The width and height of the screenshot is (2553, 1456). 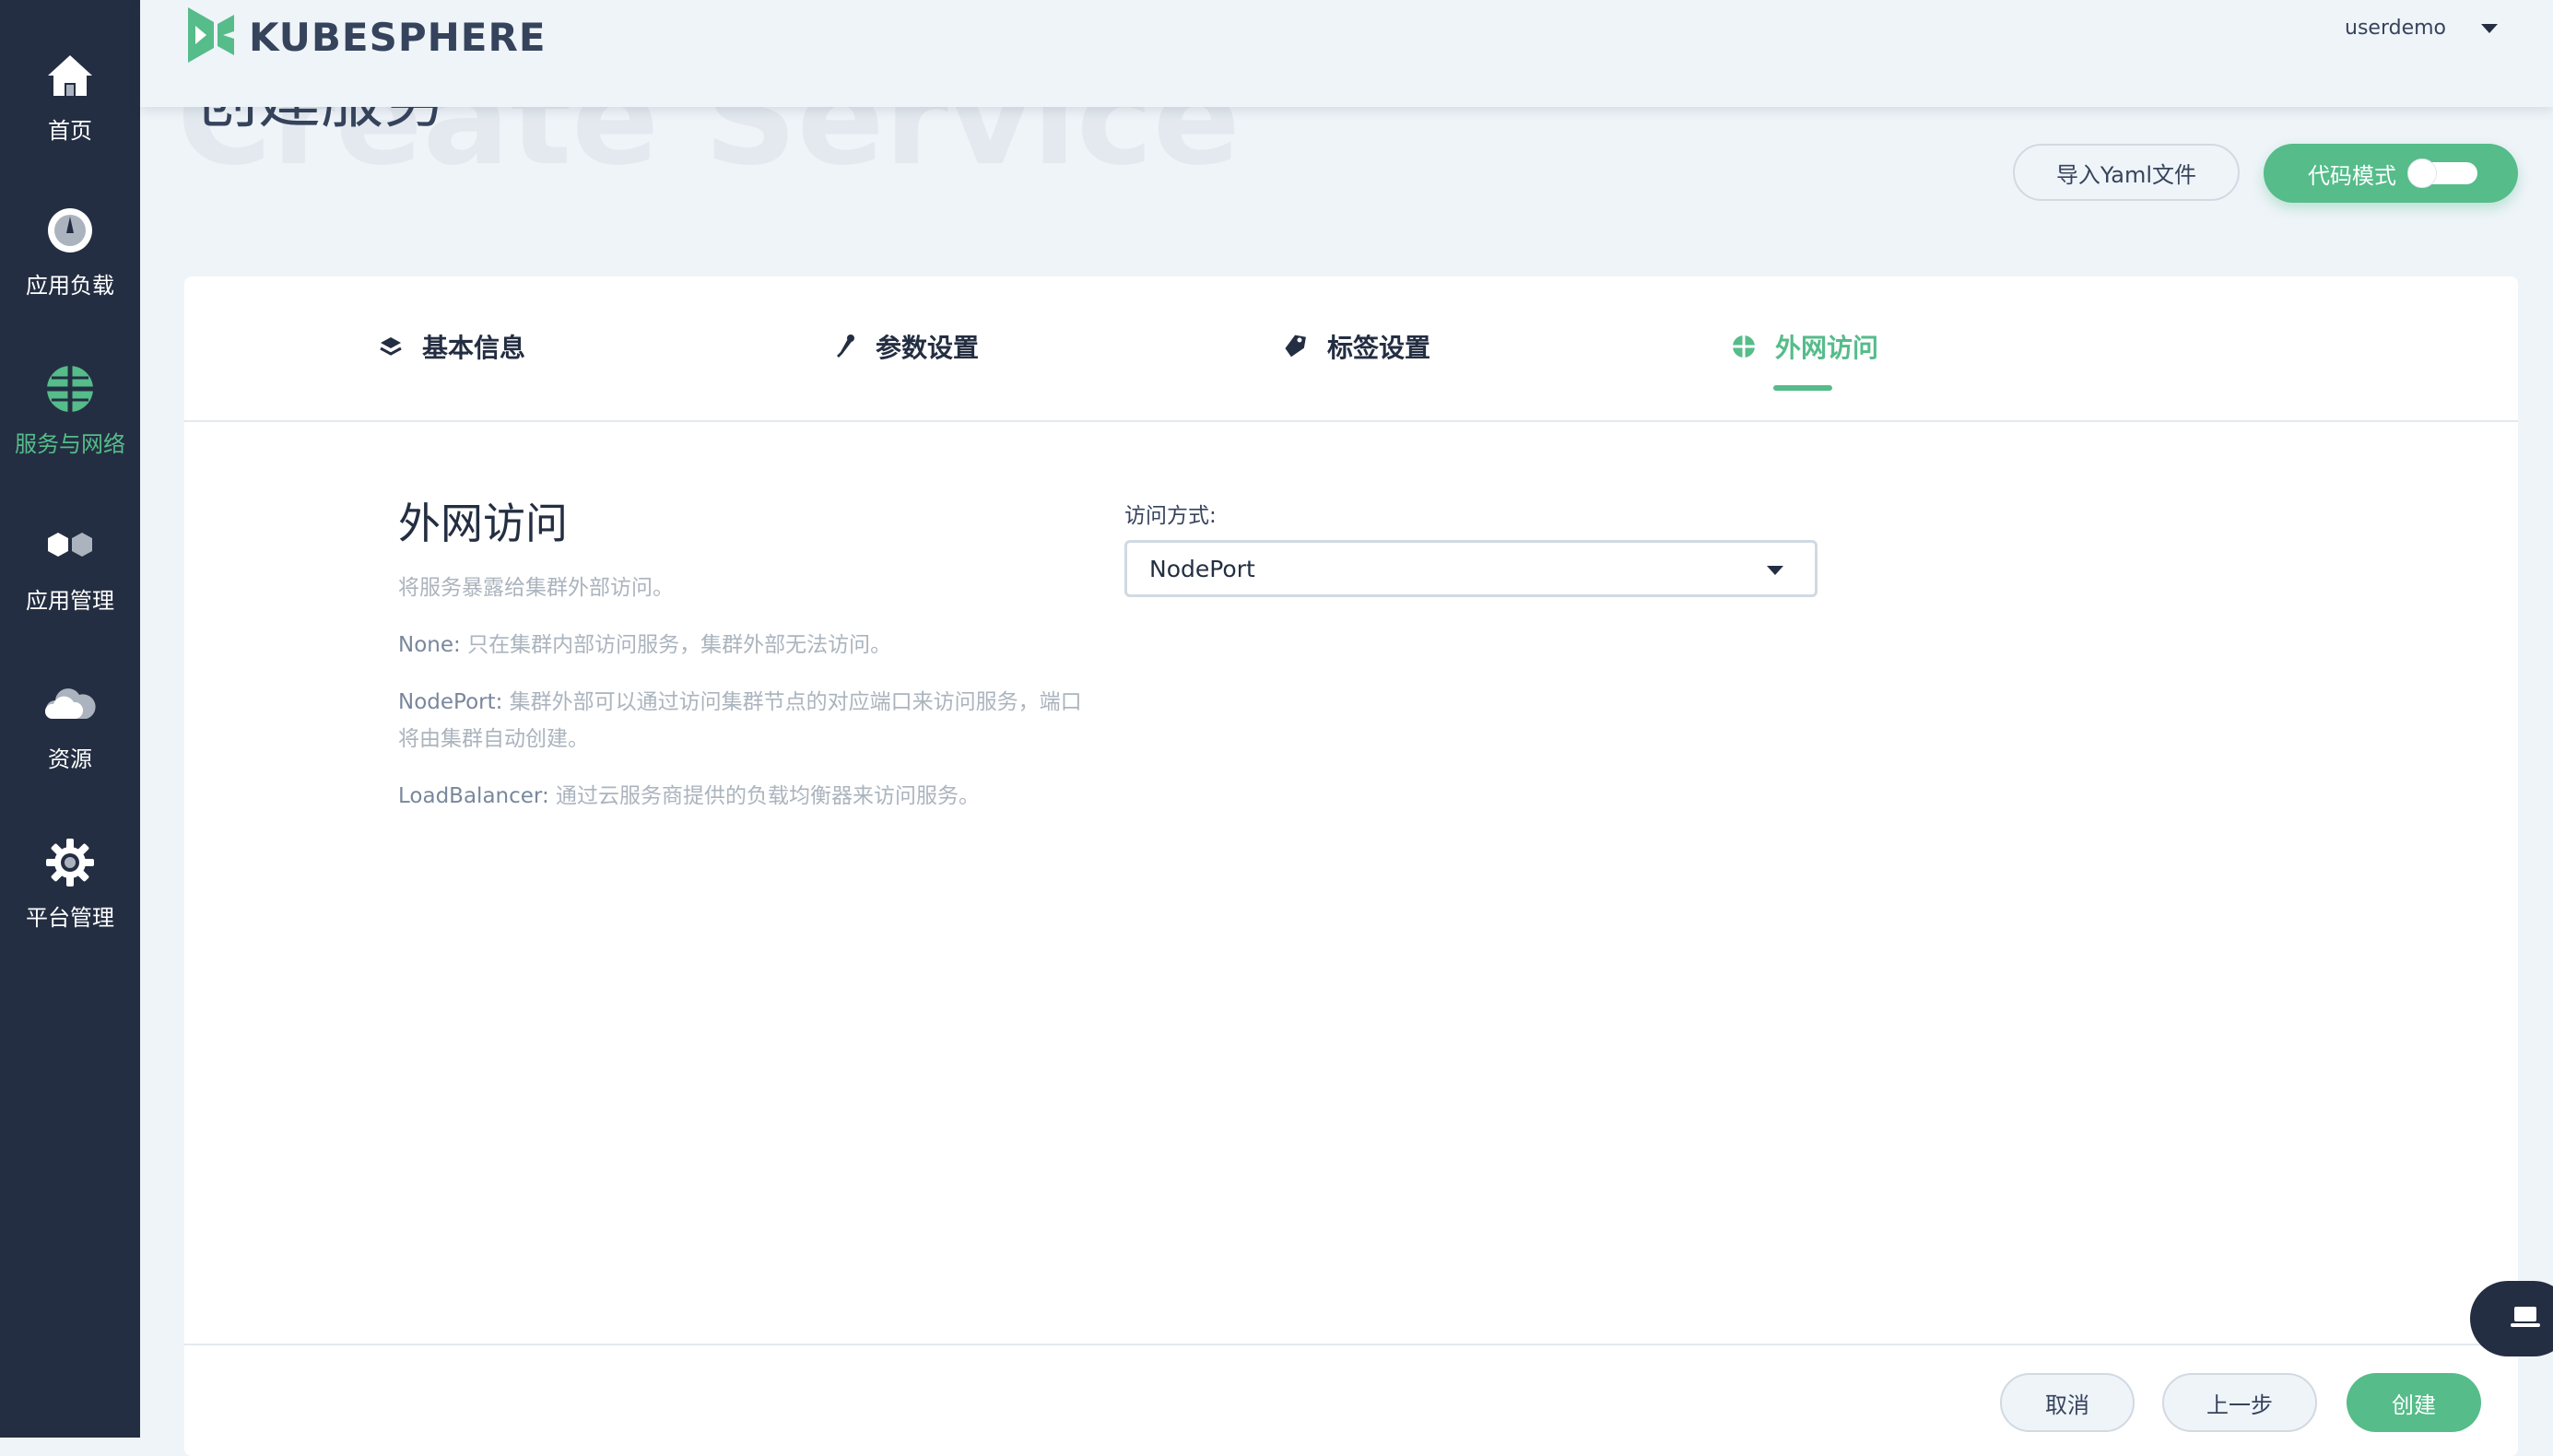 I want to click on hexagons-icon, so click(x=70, y=545).